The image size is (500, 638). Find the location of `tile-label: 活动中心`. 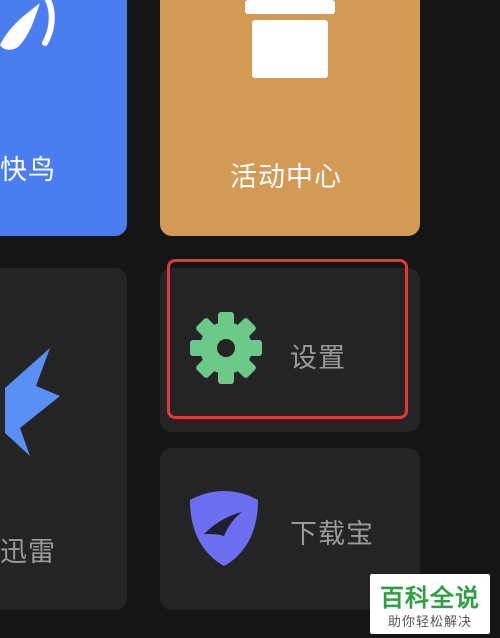

tile-label: 活动中心 is located at coordinates (286, 177).